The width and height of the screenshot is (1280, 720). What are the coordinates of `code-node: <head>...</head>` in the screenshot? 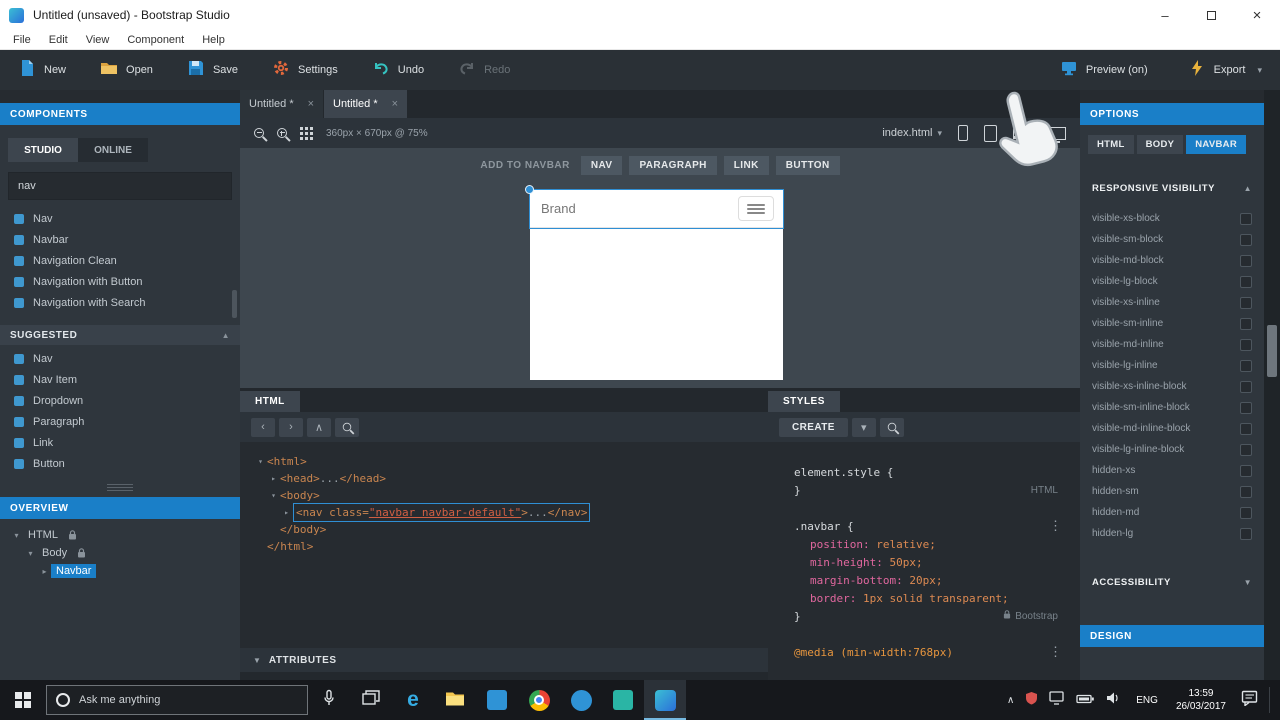 It's located at (333, 478).